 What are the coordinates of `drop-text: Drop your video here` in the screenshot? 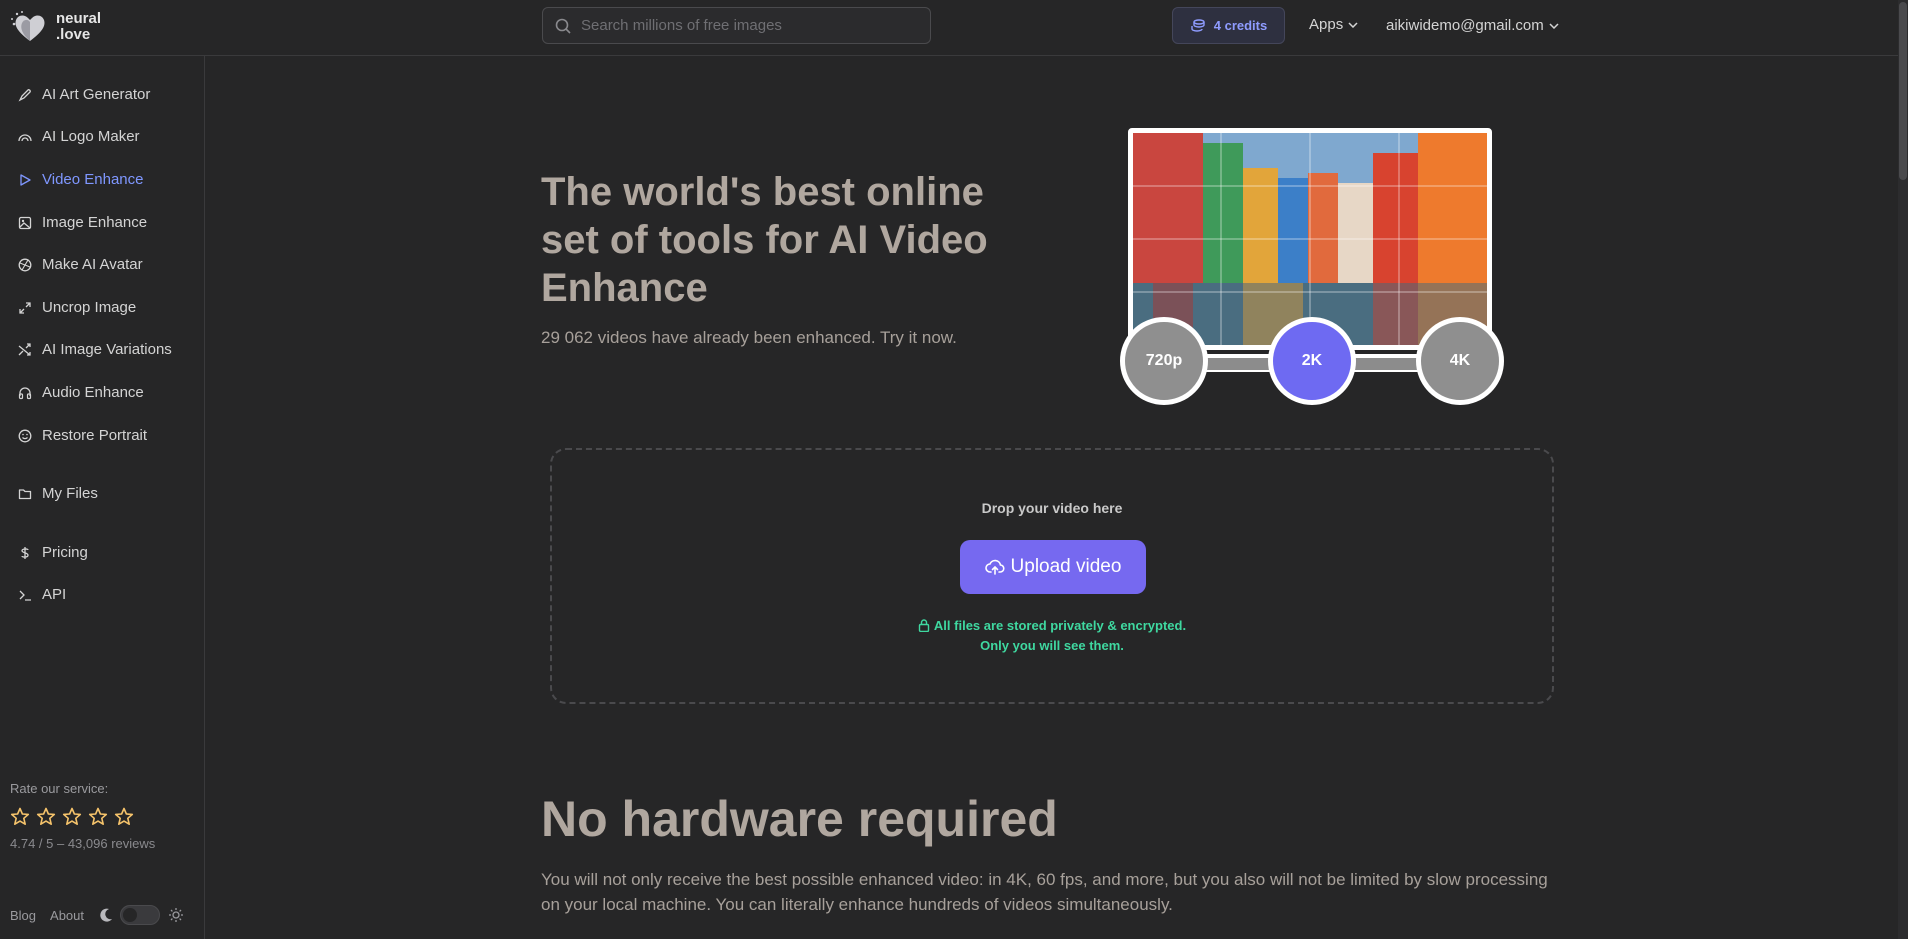 It's located at (1052, 508).